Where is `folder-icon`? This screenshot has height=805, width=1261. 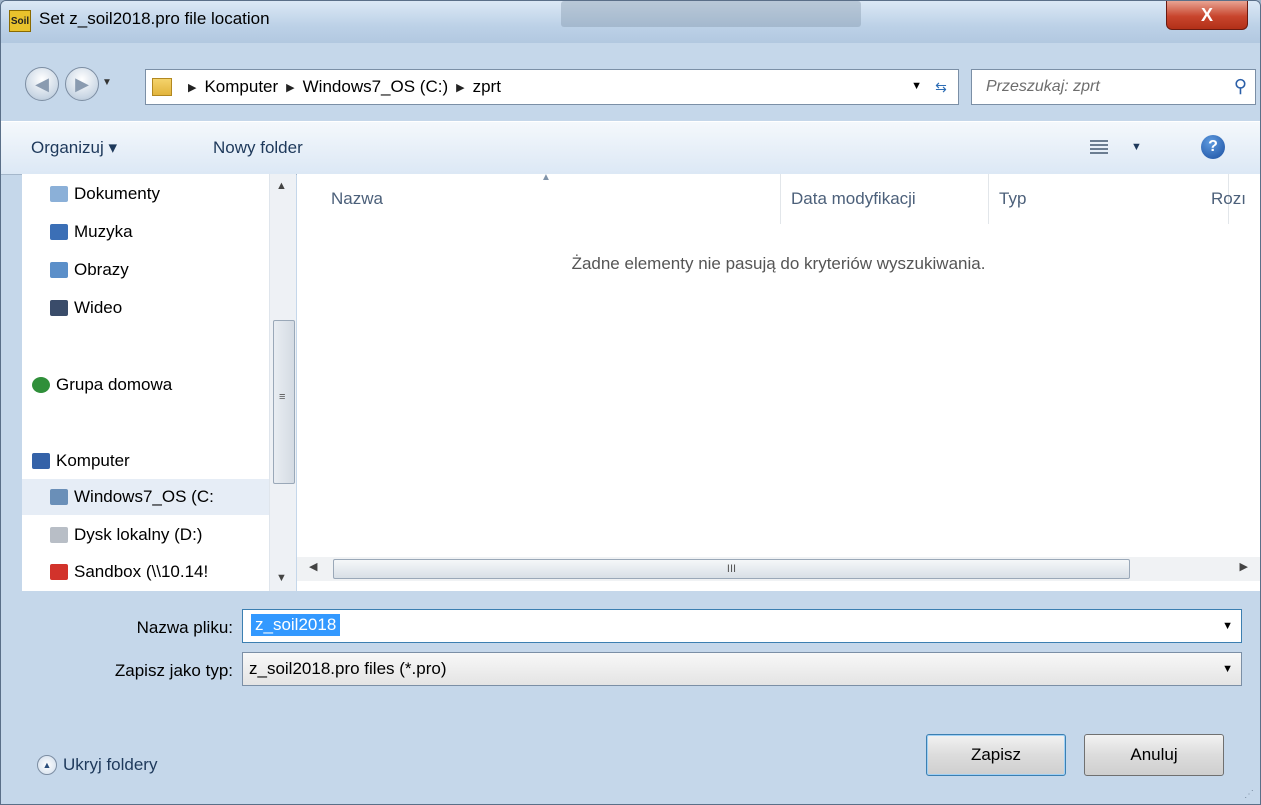
folder-icon is located at coordinates (162, 87).